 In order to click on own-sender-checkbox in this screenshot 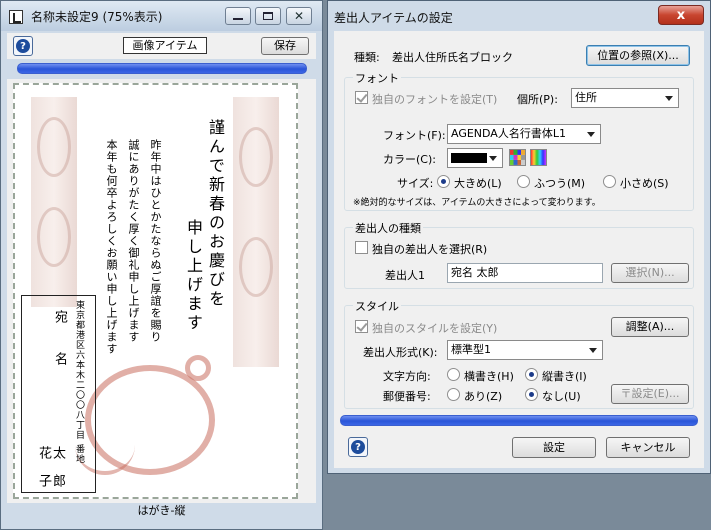, I will do `click(361, 247)`.